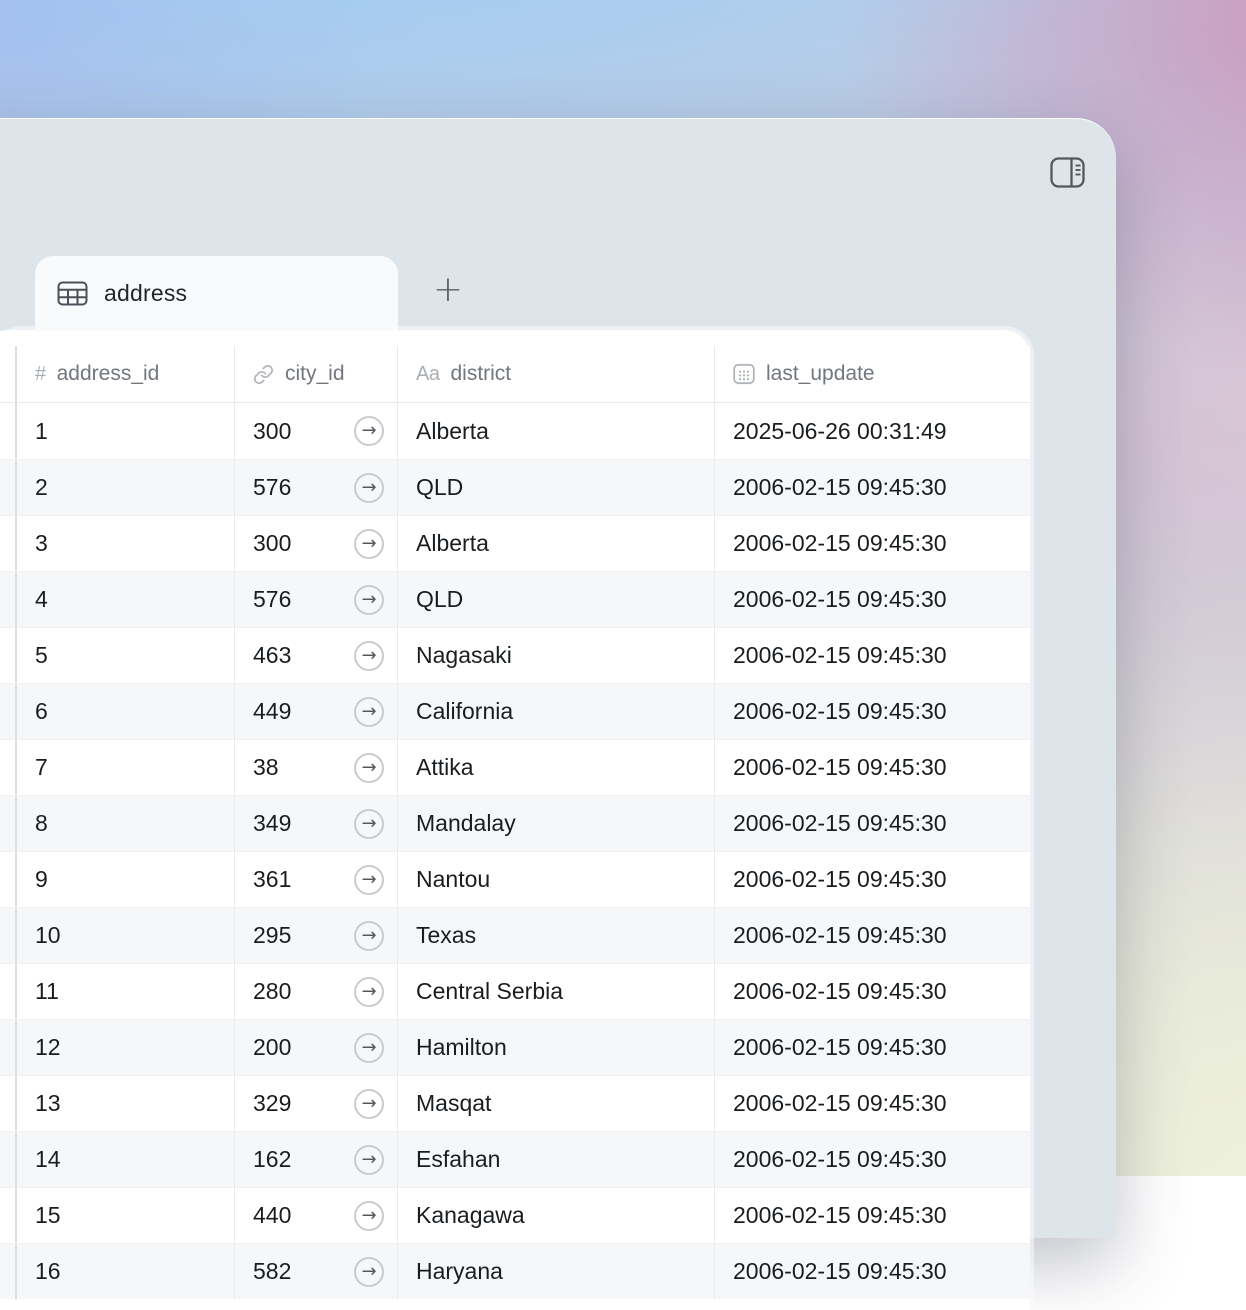 The image size is (1246, 1310). Describe the element at coordinates (556, 1159) in the screenshot. I see `cell-district: Esfahan` at that location.